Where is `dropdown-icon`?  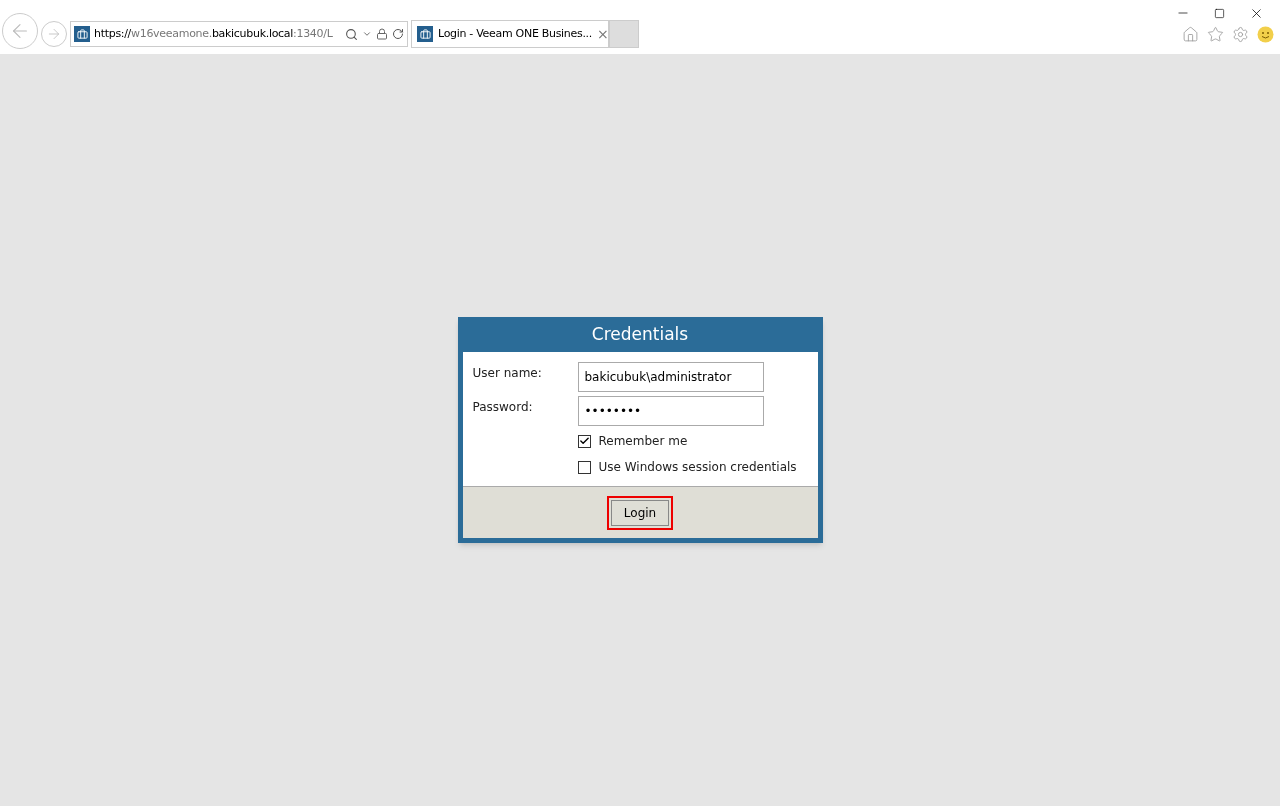 dropdown-icon is located at coordinates (367, 34).